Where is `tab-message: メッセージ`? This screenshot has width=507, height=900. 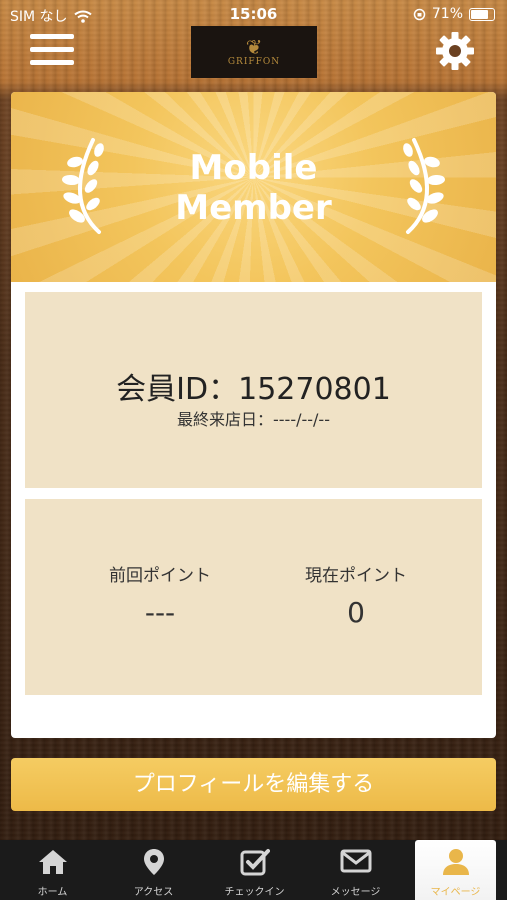
tab-message: メッセージ is located at coordinates (355, 870).